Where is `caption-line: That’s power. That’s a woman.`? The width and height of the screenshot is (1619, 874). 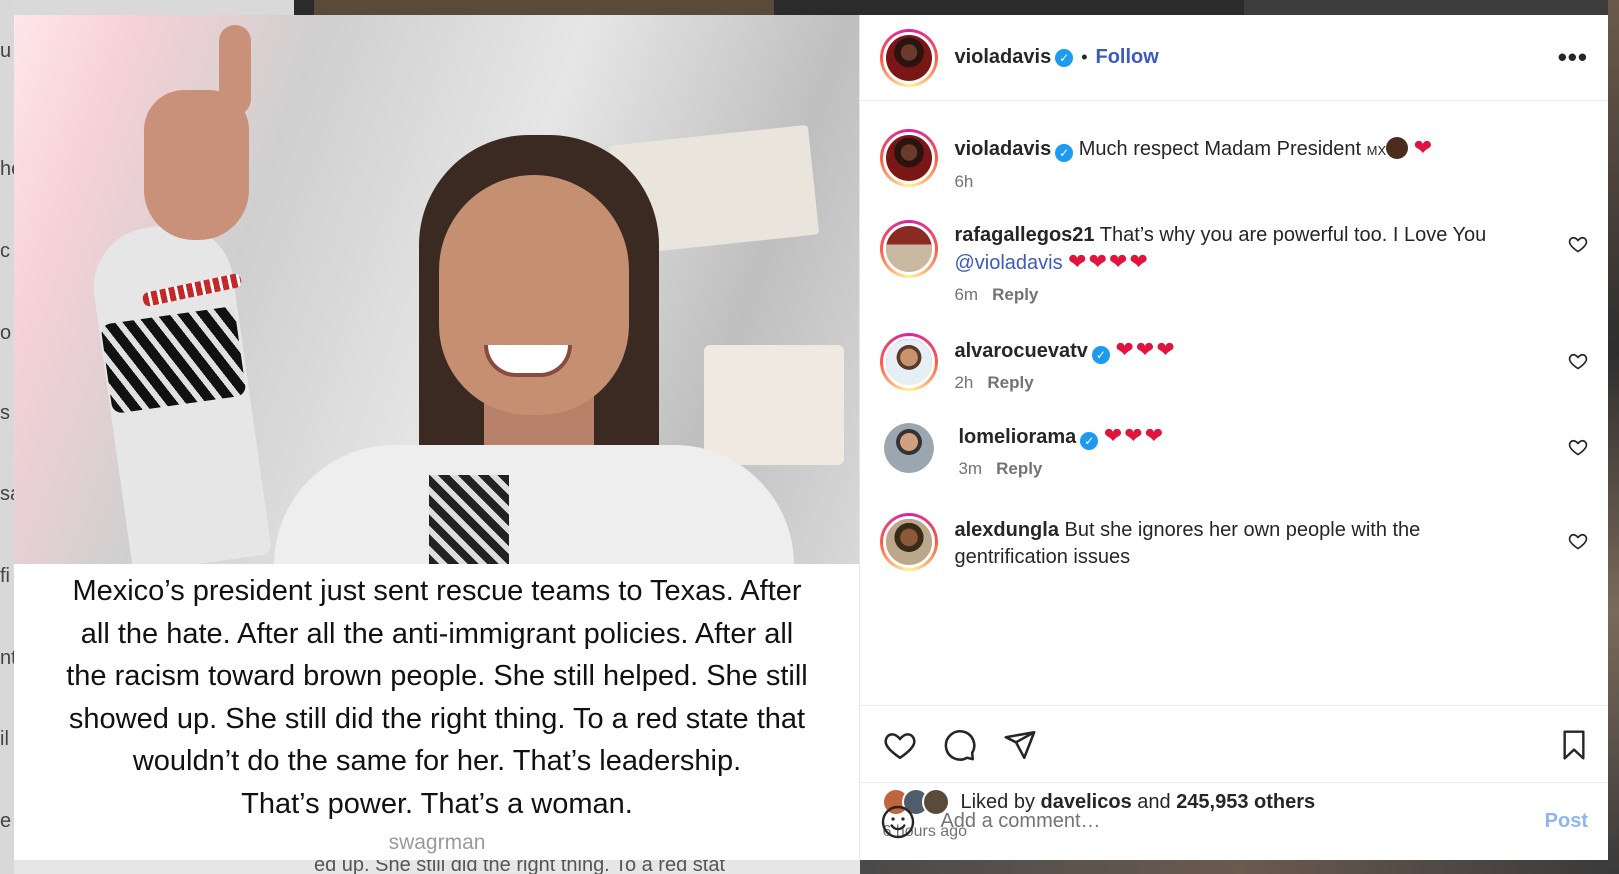
caption-line: That’s power. That’s a woman. is located at coordinates (437, 803).